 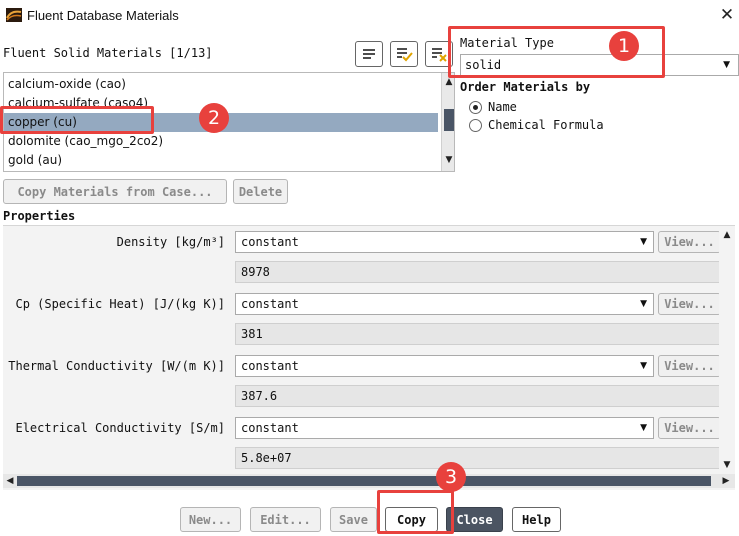 I want to click on list-check-icon, so click(x=404, y=54).